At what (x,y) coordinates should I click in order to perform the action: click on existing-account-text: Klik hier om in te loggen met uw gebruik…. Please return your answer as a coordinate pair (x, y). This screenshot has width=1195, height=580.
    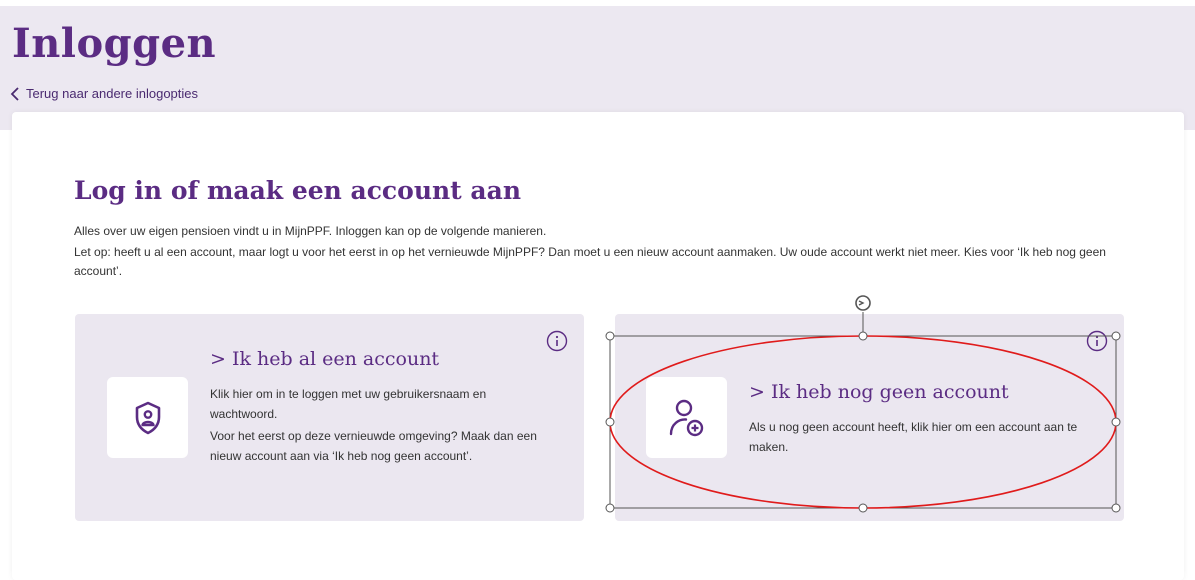
    Looking at the image, I should click on (375, 425).